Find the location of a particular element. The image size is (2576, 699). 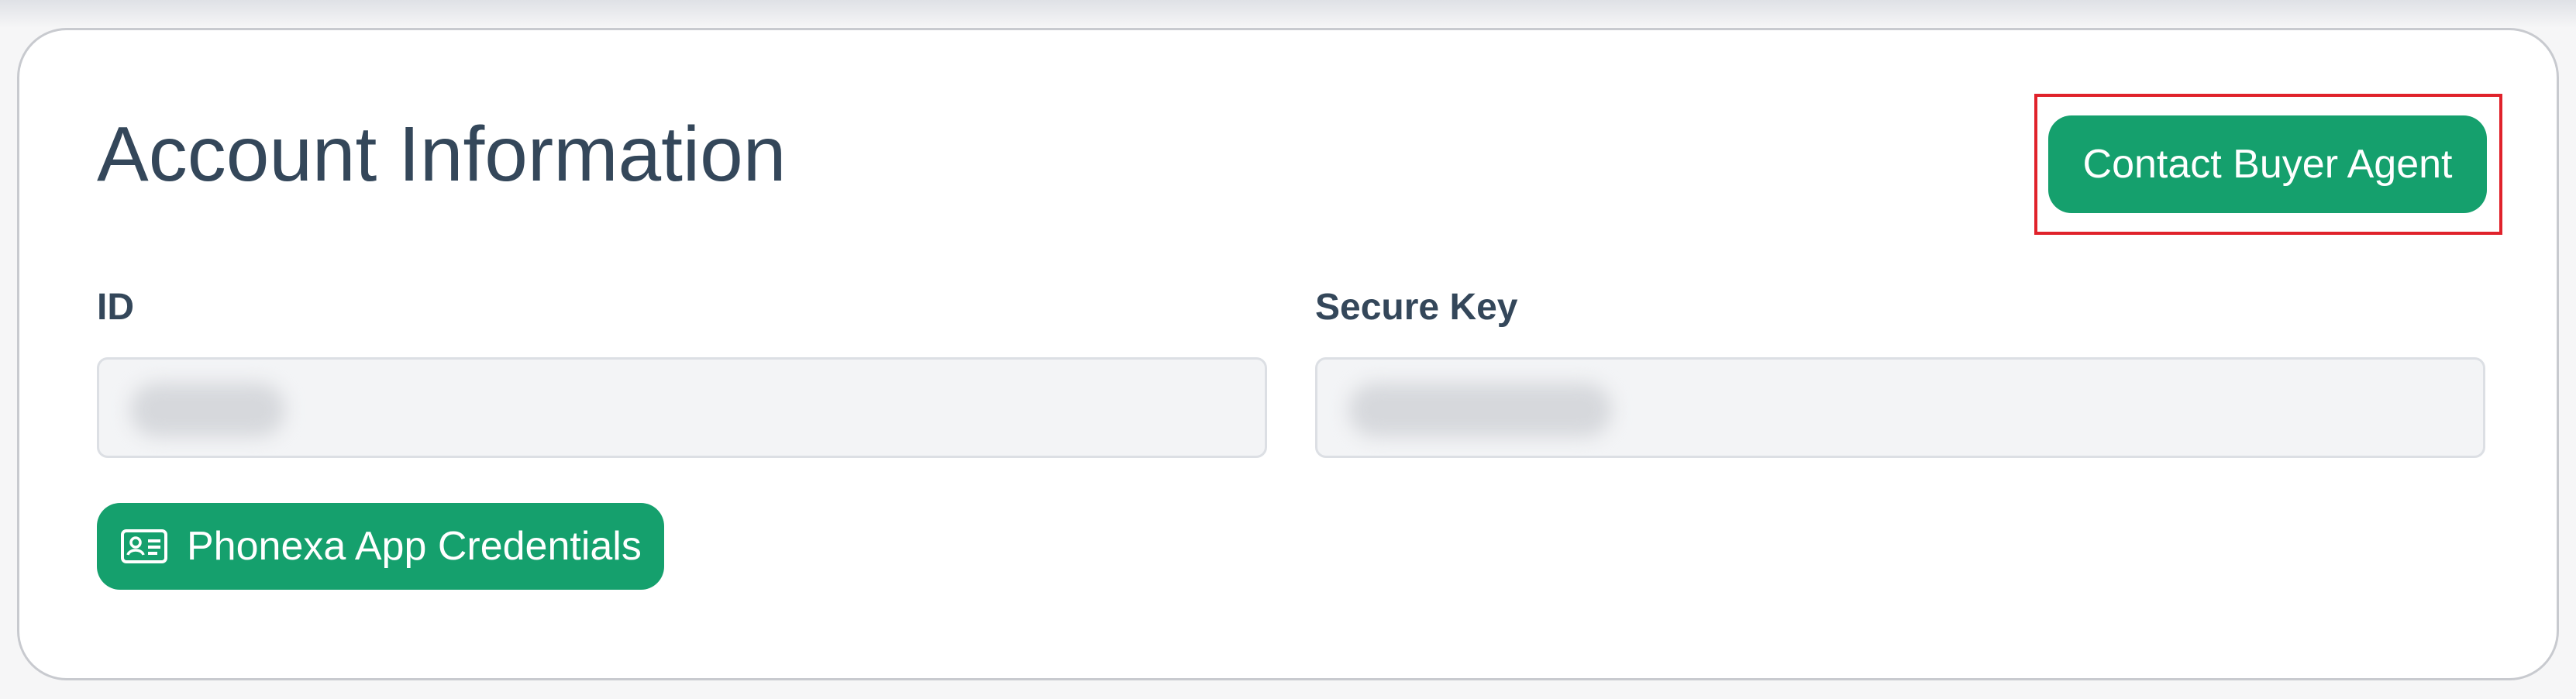

phonexa-app-credentials-button: Phonexa App Credentials is located at coordinates (380, 546).